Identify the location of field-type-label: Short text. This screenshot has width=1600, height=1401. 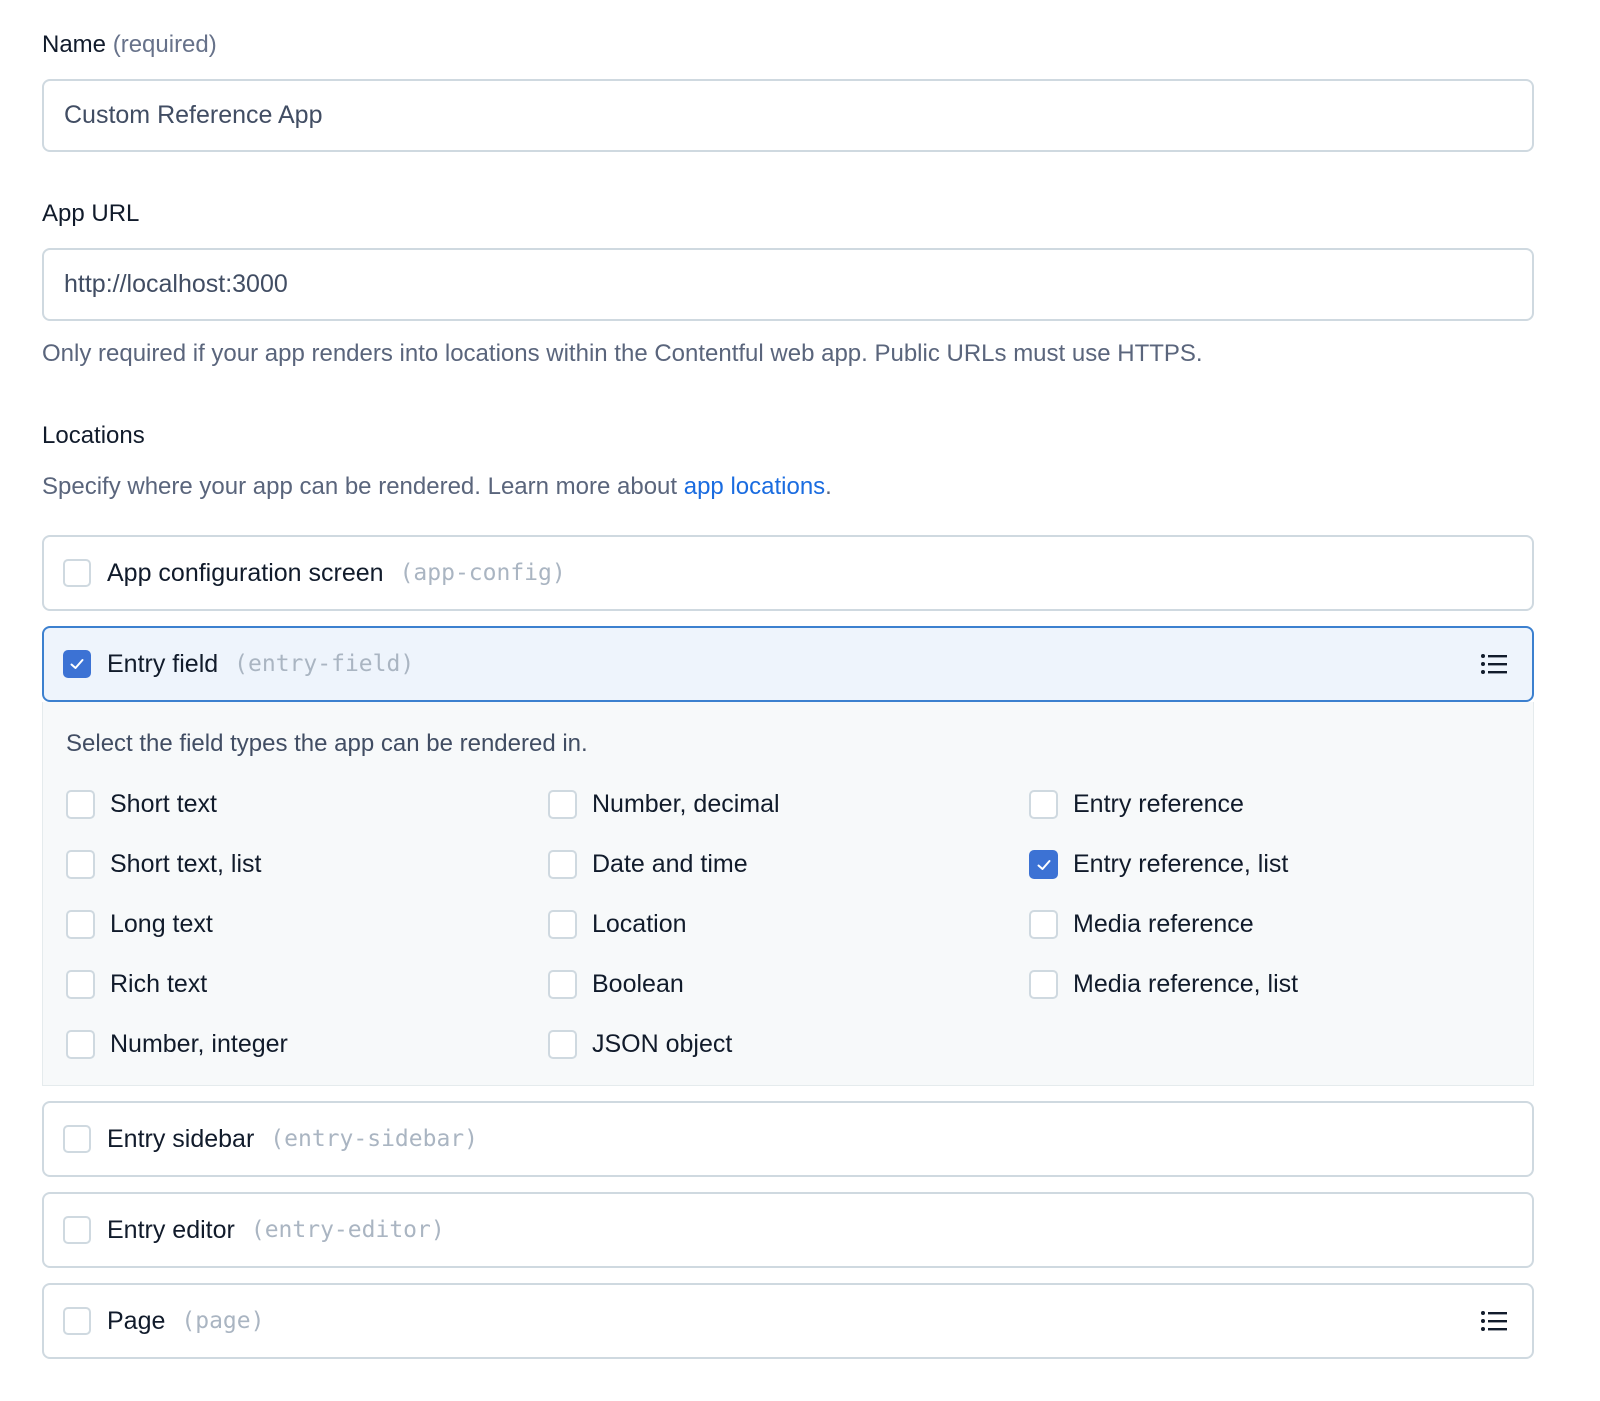
(163, 804).